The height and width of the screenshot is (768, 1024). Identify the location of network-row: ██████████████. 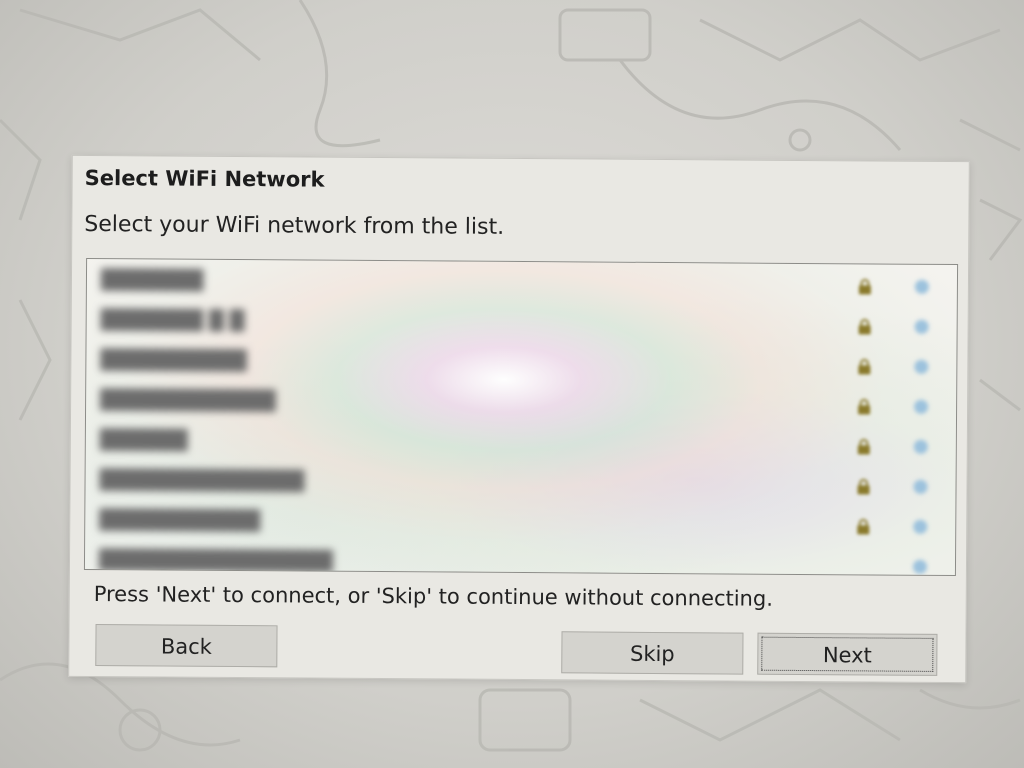
(520, 484).